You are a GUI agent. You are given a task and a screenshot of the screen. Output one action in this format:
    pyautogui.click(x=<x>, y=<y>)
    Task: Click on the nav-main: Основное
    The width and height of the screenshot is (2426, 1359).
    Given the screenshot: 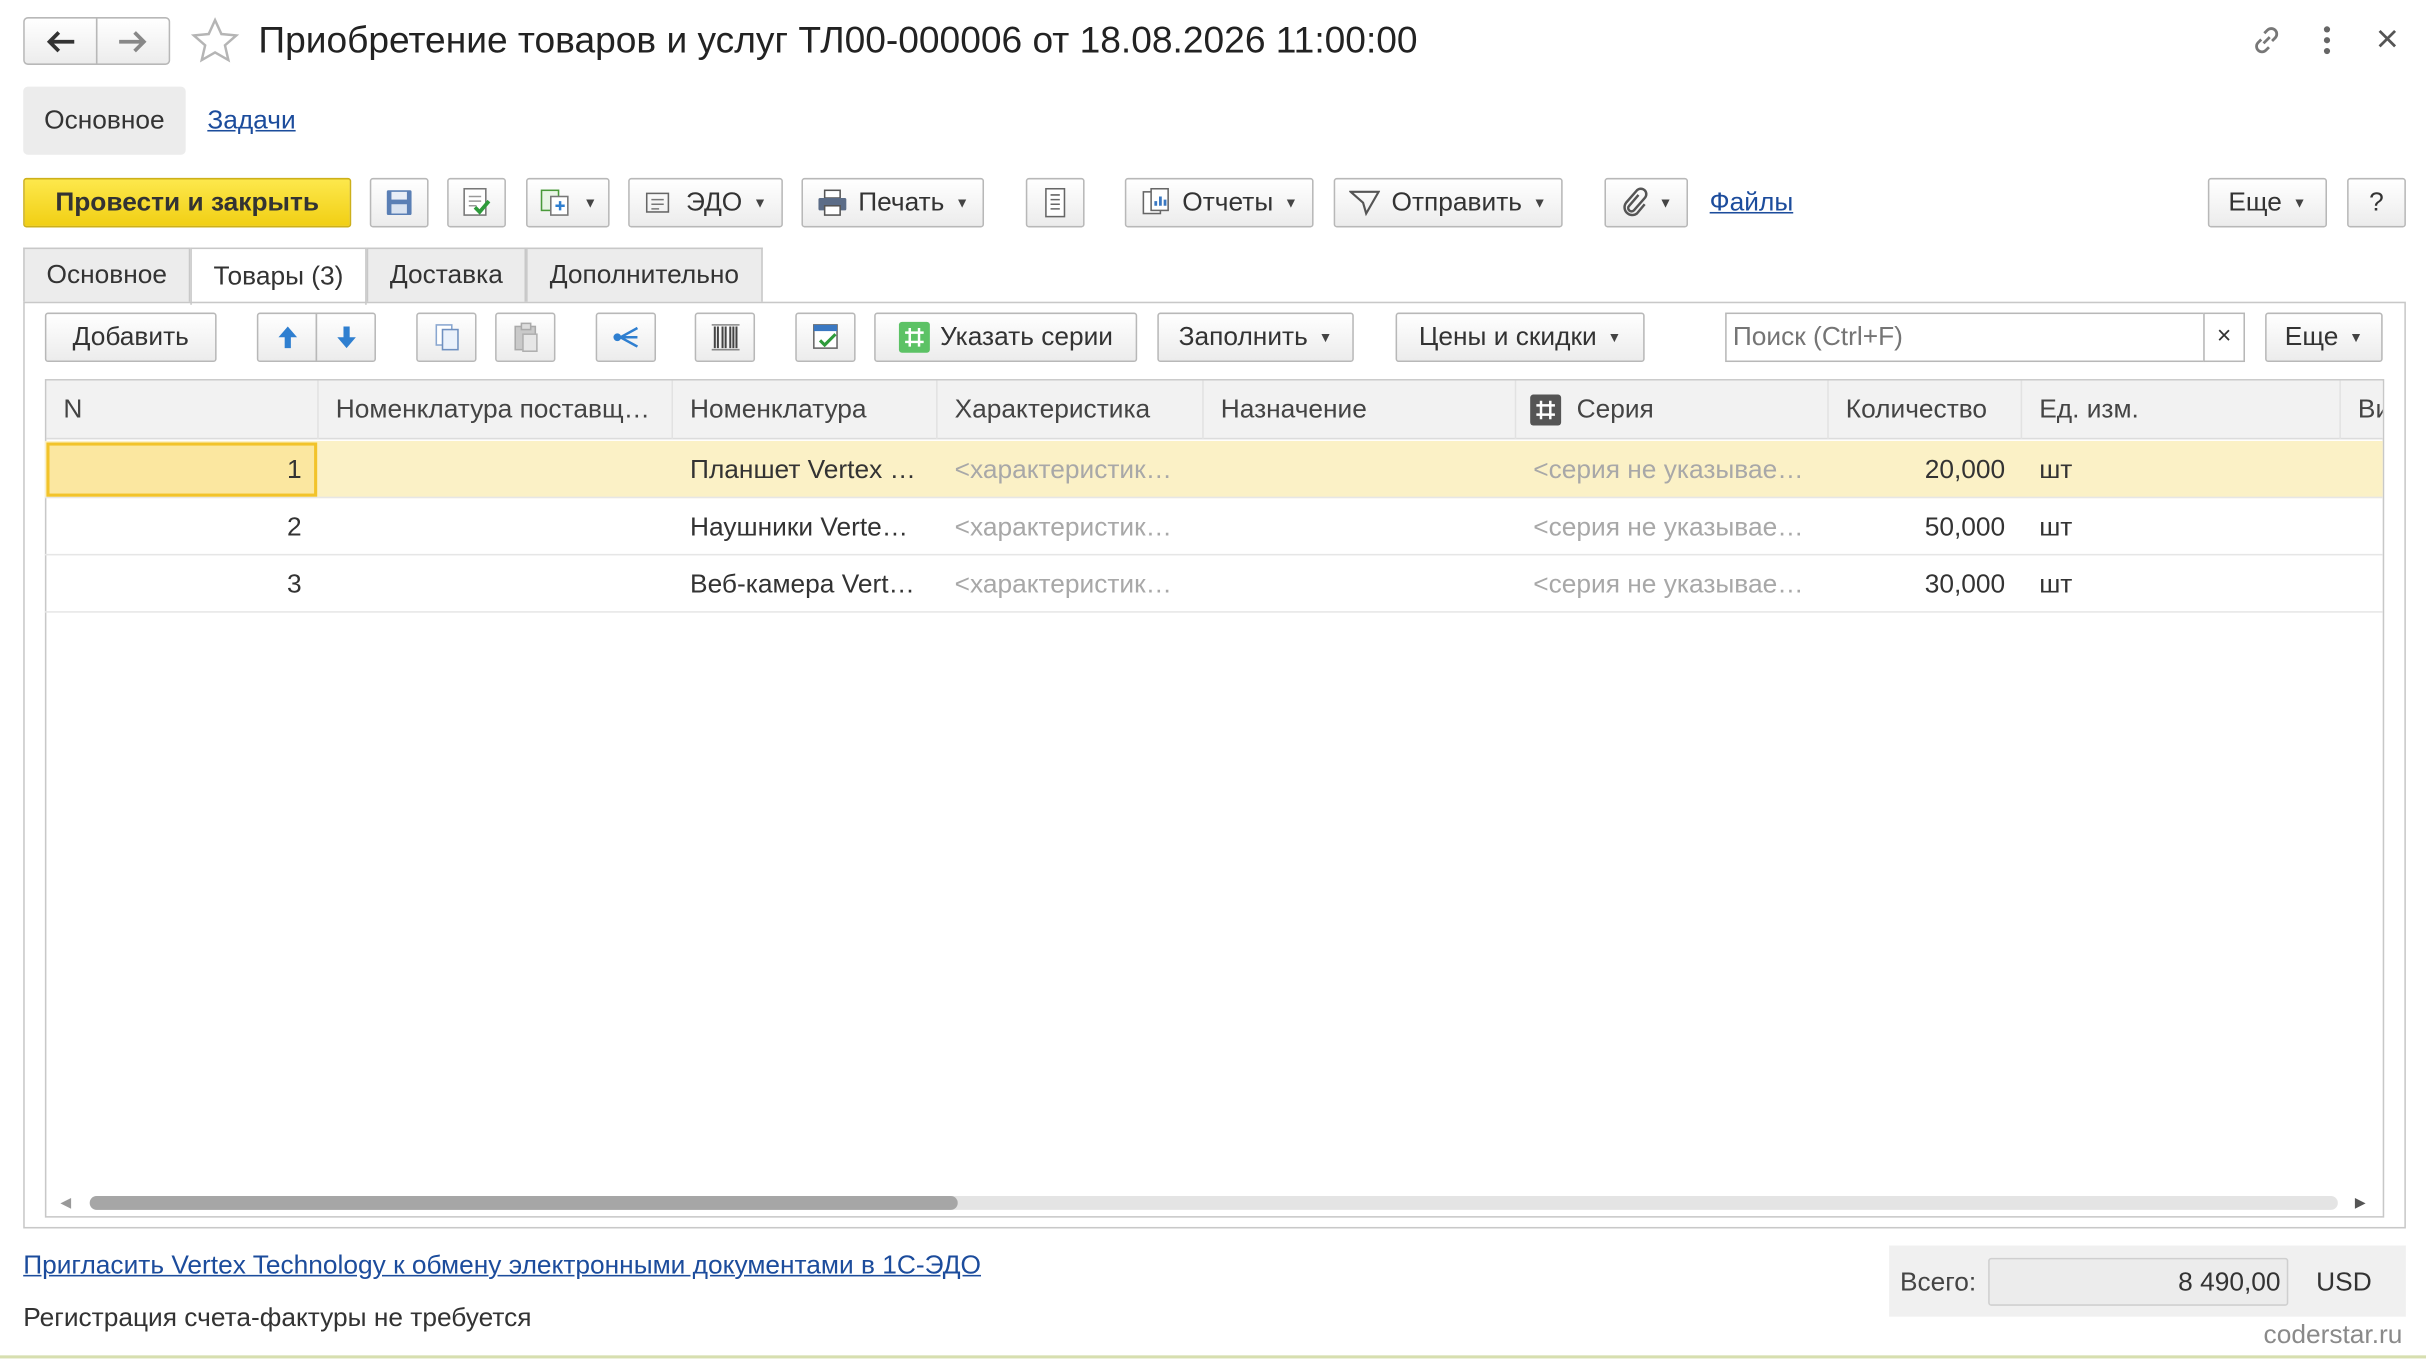 What is the action you would take?
    pyautogui.click(x=104, y=120)
    